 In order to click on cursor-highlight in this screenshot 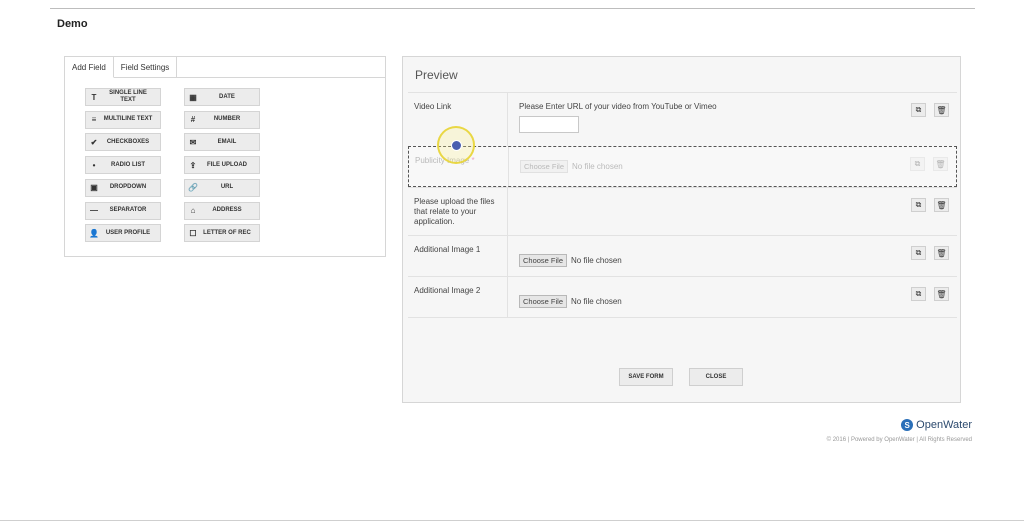, I will do `click(456, 145)`.